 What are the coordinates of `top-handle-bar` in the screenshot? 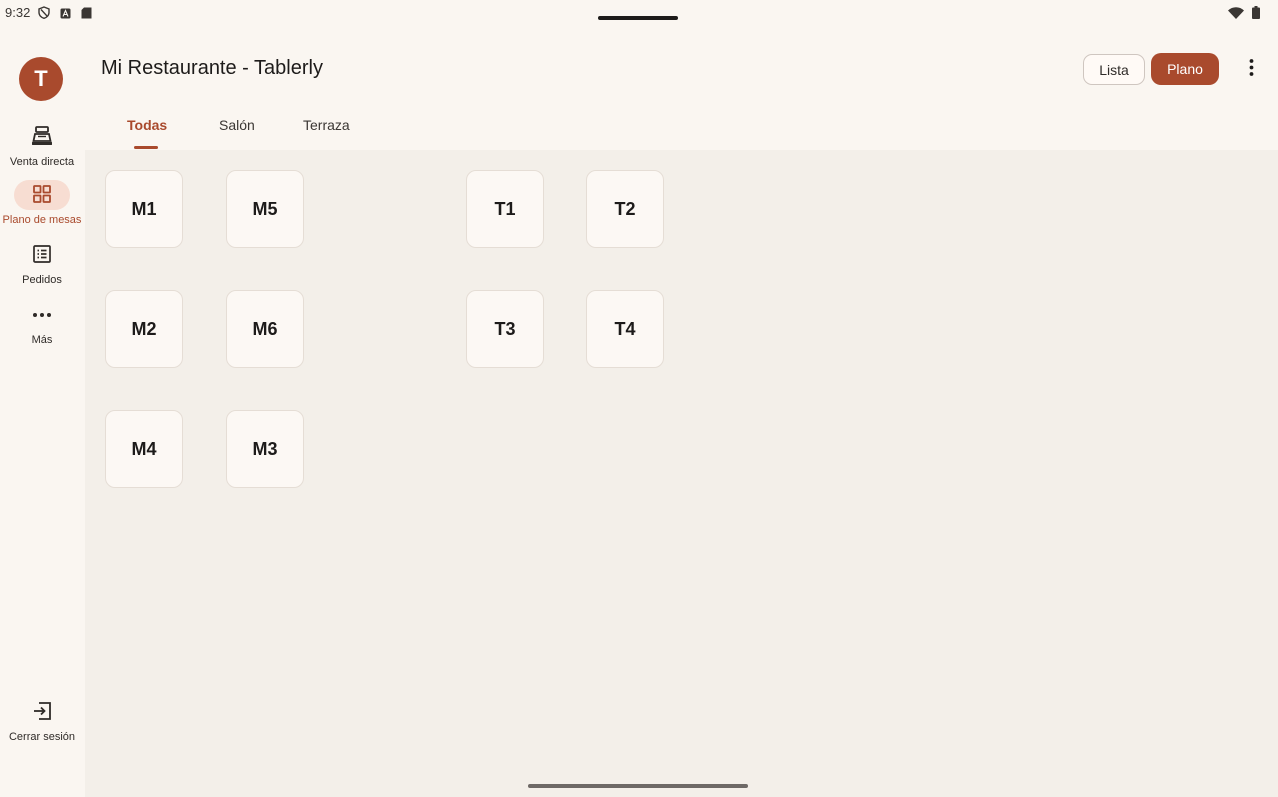 It's located at (638, 18).